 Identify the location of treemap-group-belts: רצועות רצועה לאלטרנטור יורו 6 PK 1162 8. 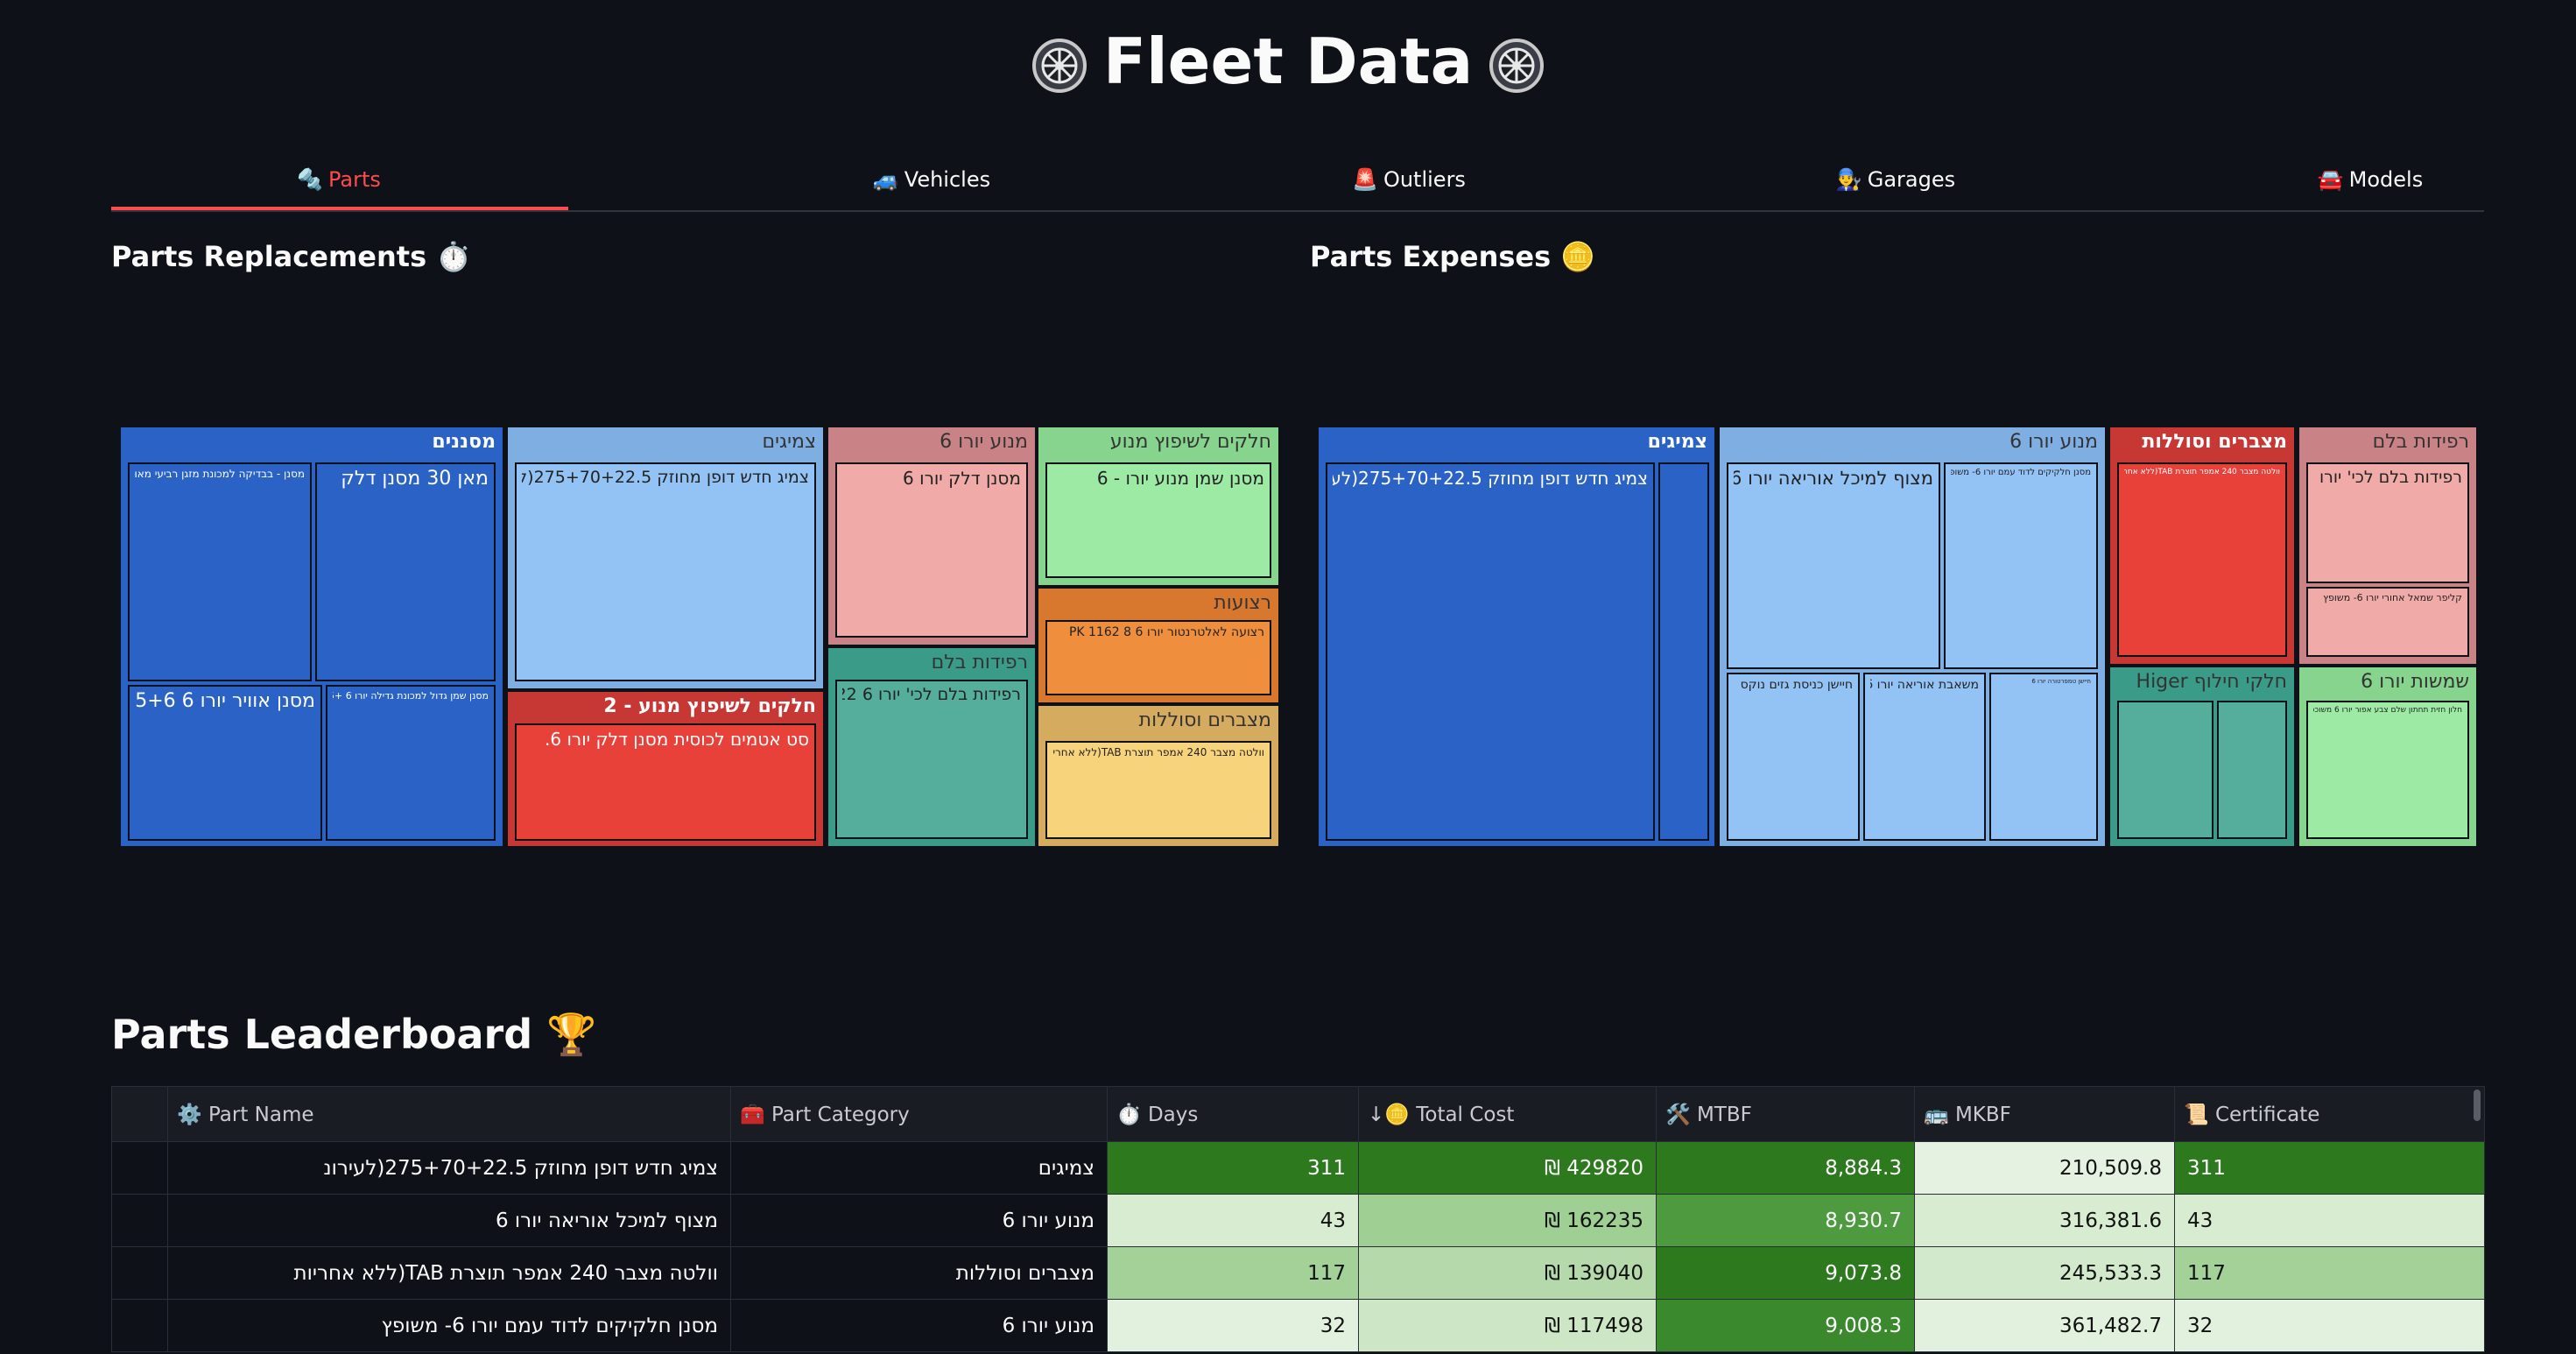
(1158, 645).